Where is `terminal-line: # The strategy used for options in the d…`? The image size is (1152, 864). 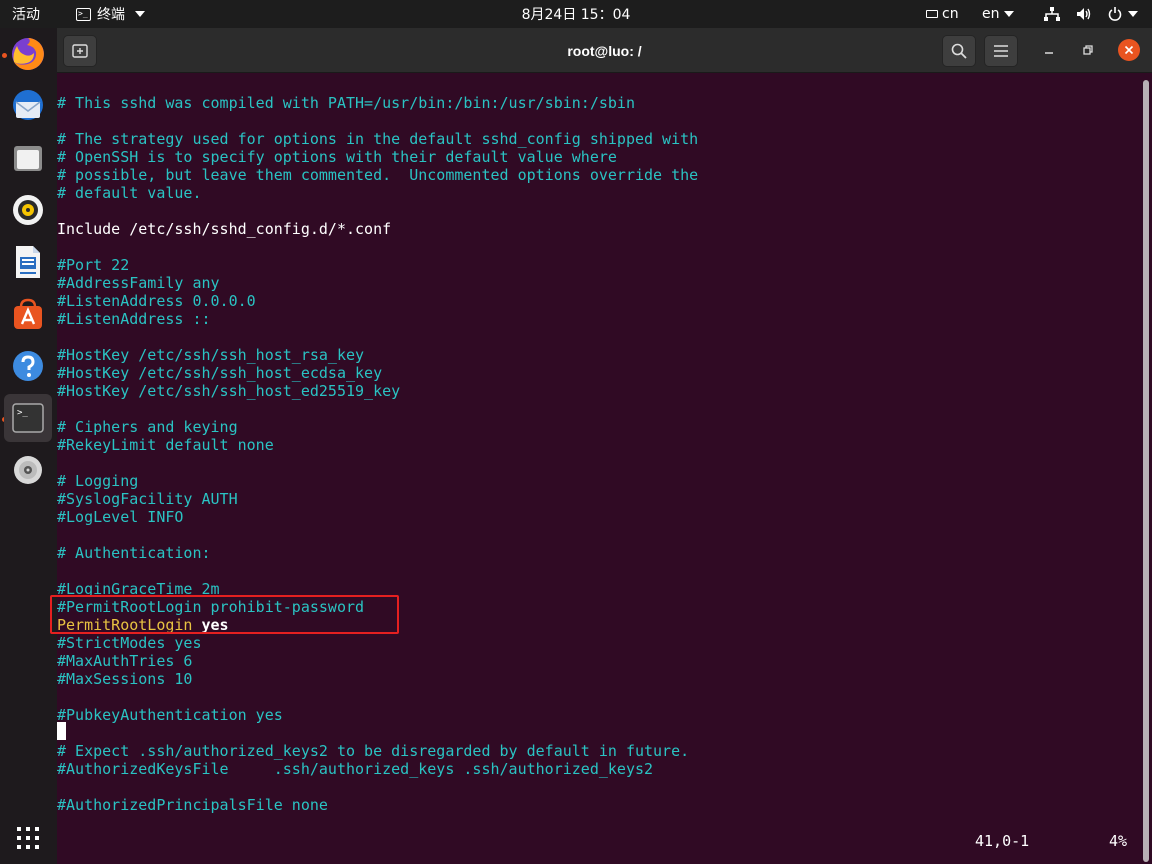 terminal-line: # The strategy used for options in the d… is located at coordinates (378, 139).